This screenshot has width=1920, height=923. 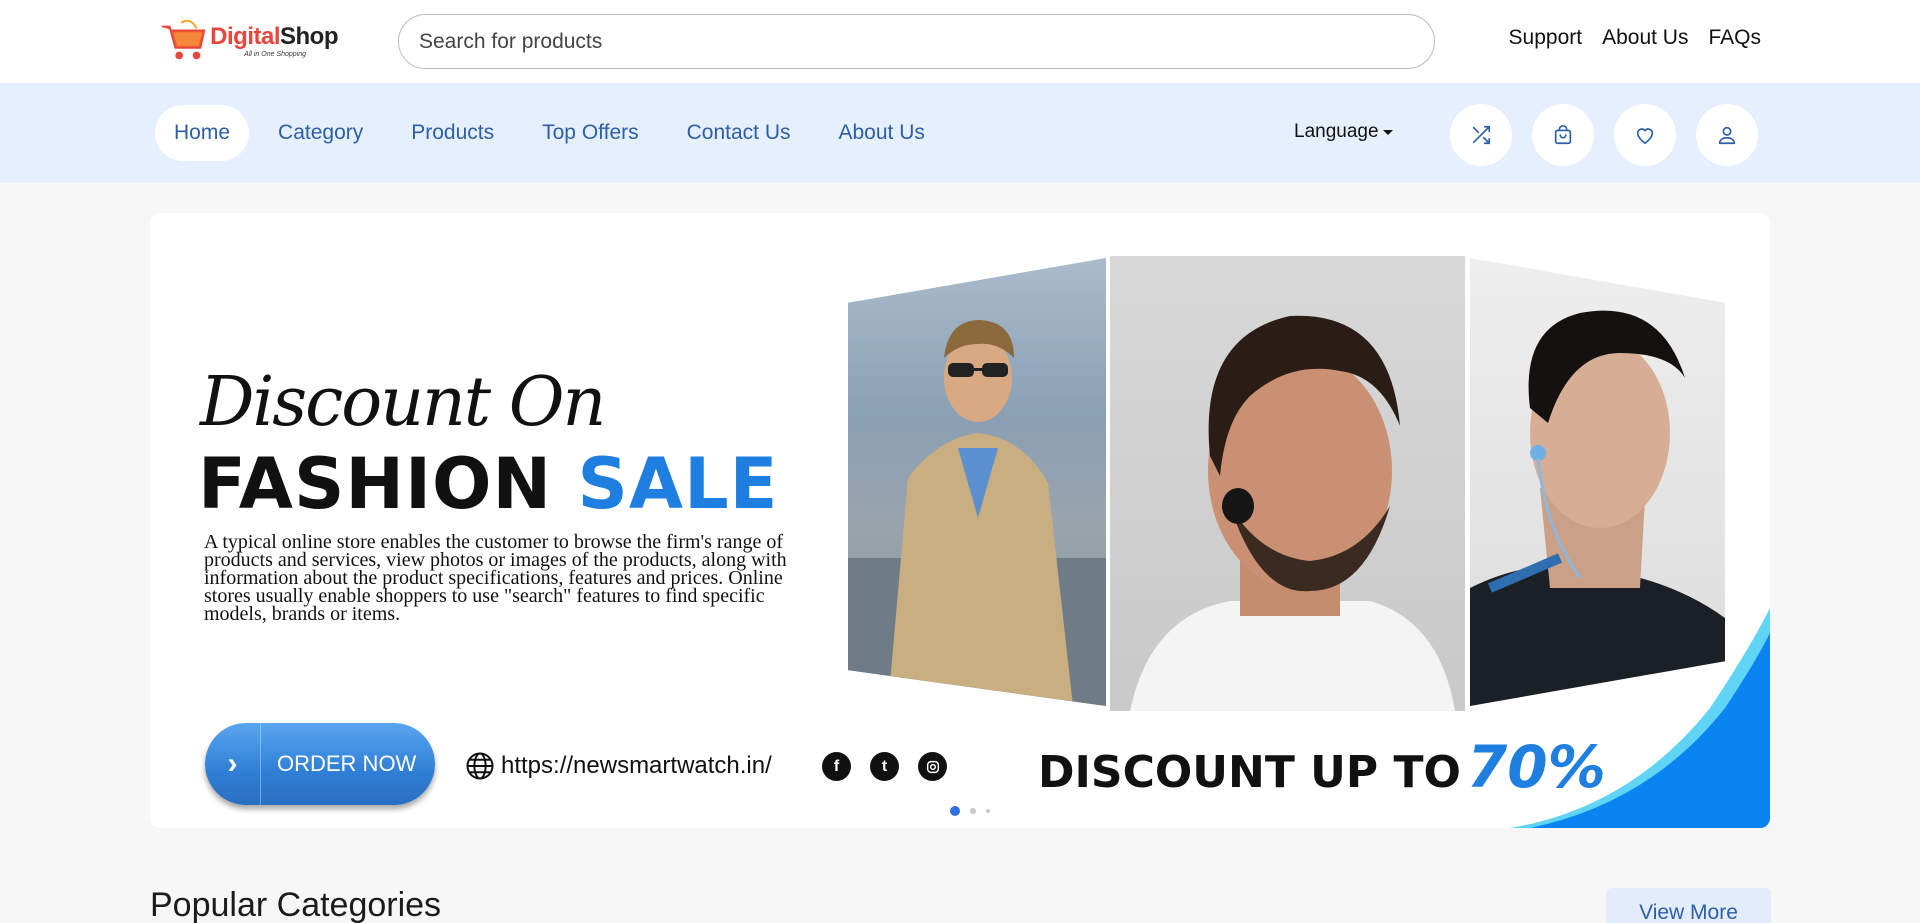 What do you see at coordinates (977, 482) in the screenshot?
I see `banner-photo-man-in-suit` at bounding box center [977, 482].